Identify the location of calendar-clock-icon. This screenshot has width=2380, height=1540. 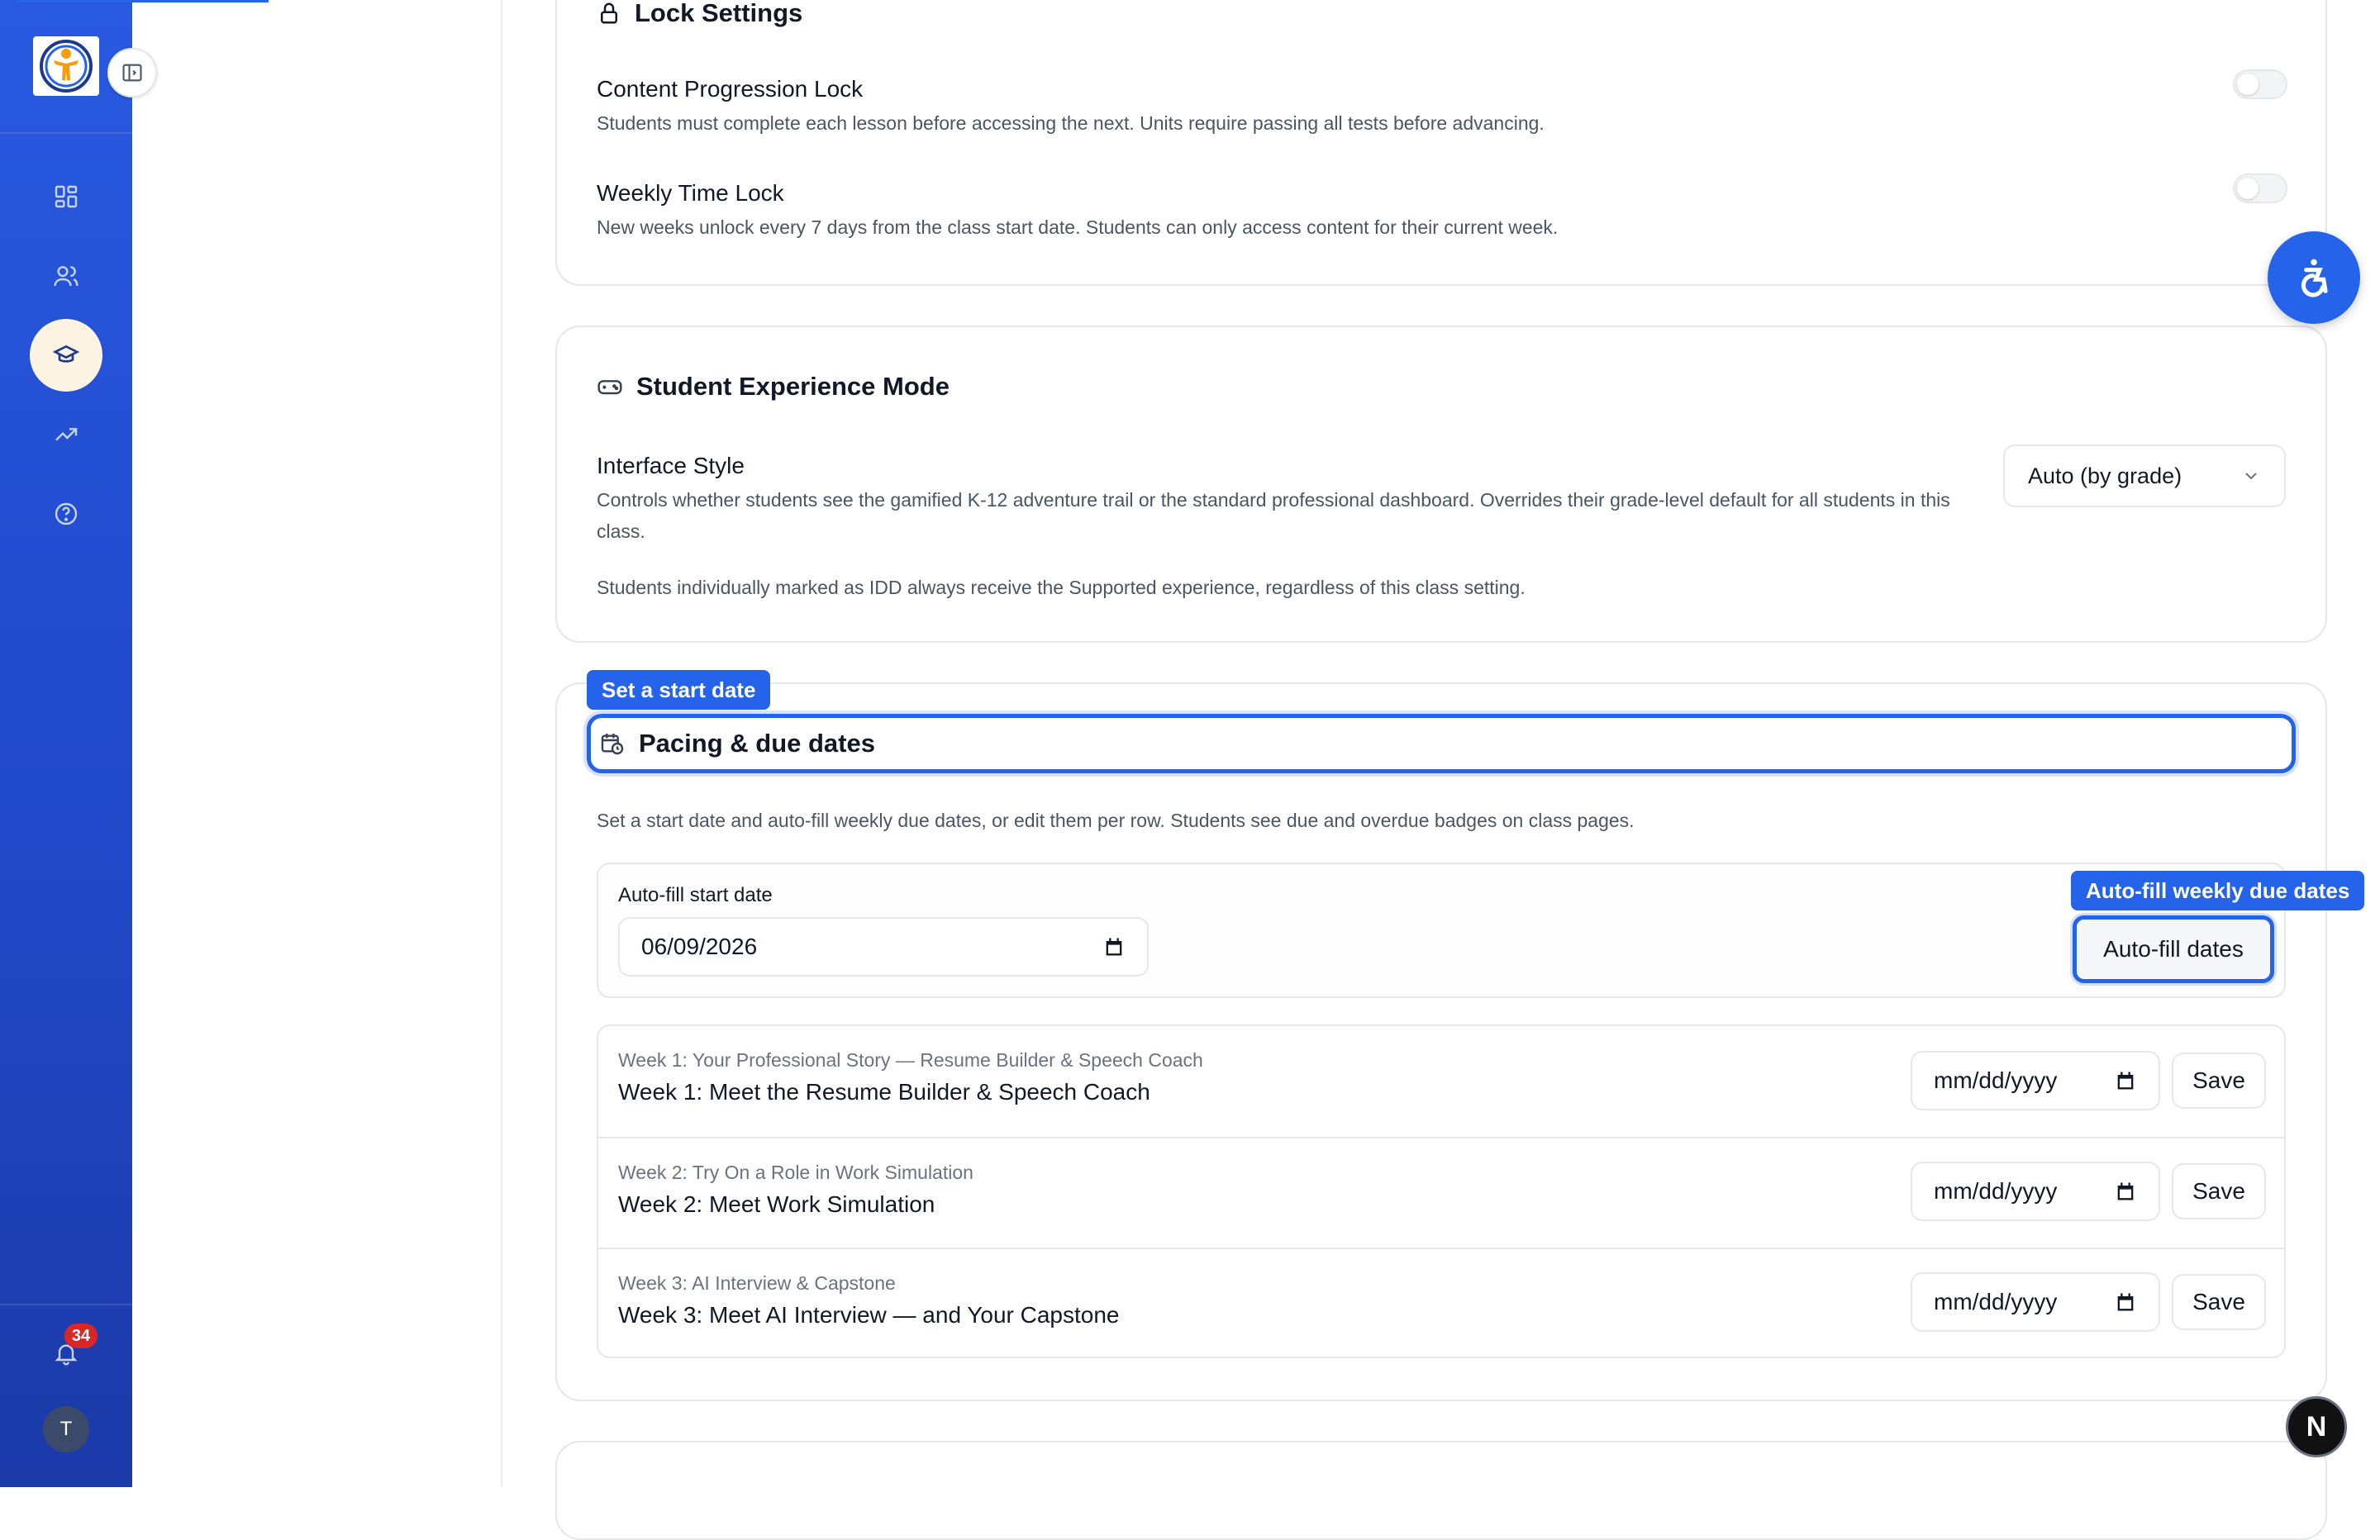
(612, 744).